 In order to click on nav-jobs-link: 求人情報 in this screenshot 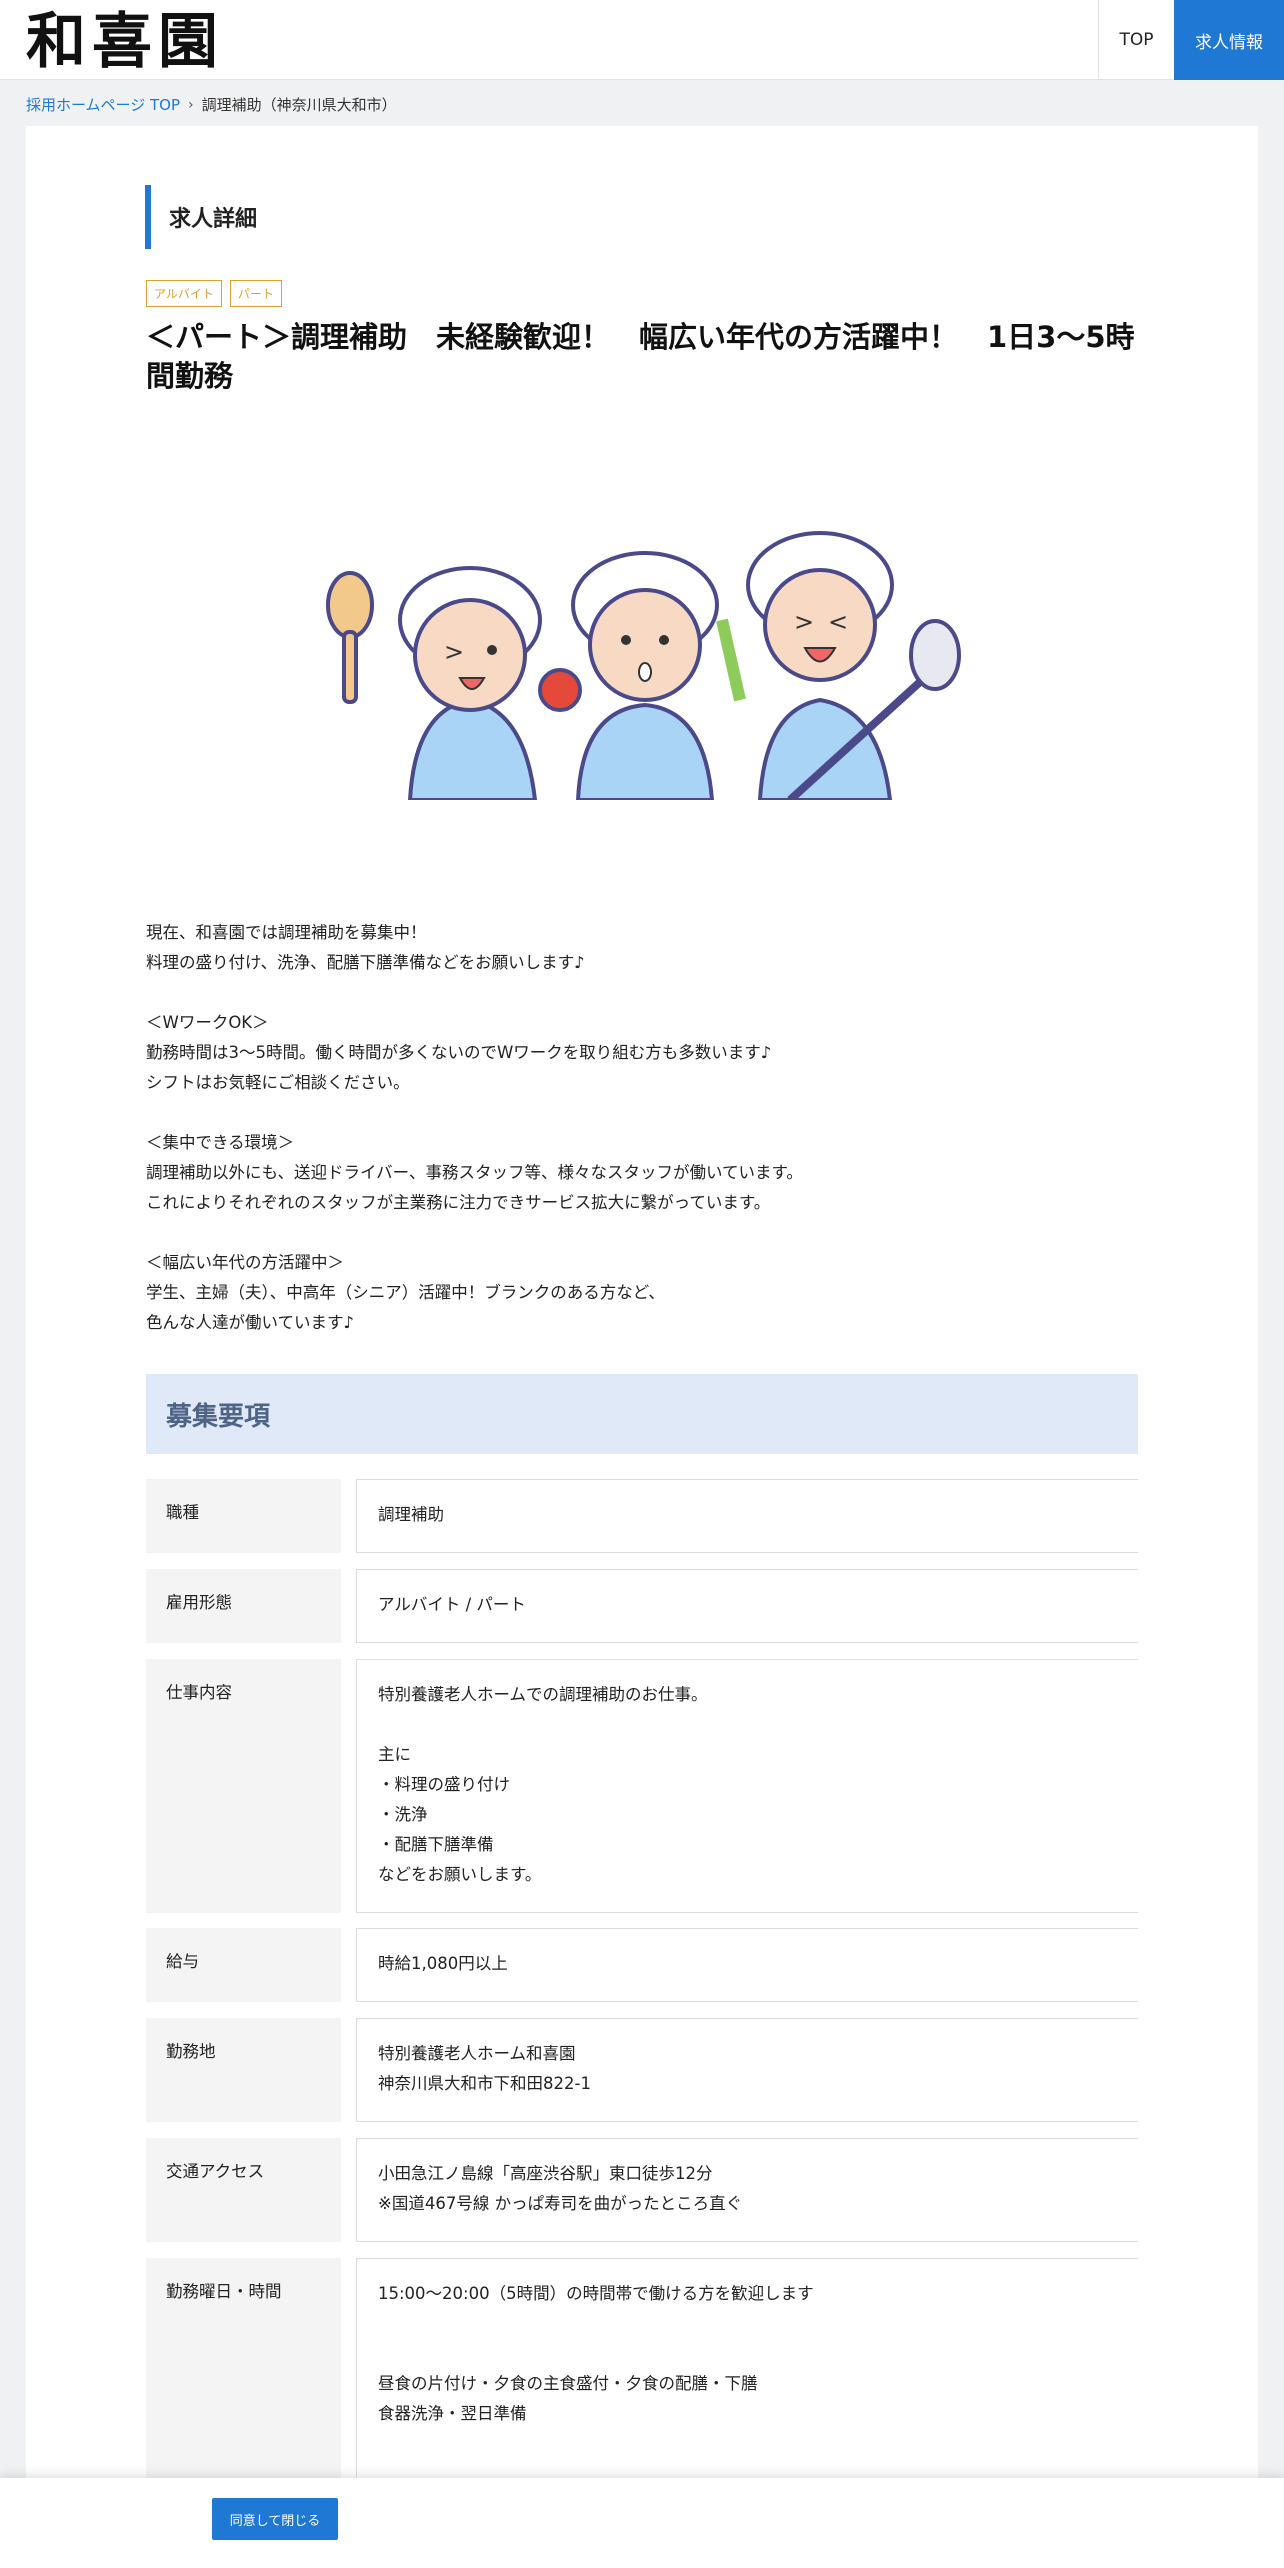, I will do `click(1229, 40)`.